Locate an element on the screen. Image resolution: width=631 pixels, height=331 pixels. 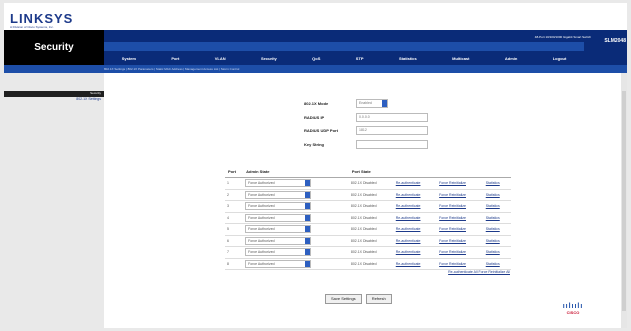
tab-qos: QoS is located at coordinates (316, 58).